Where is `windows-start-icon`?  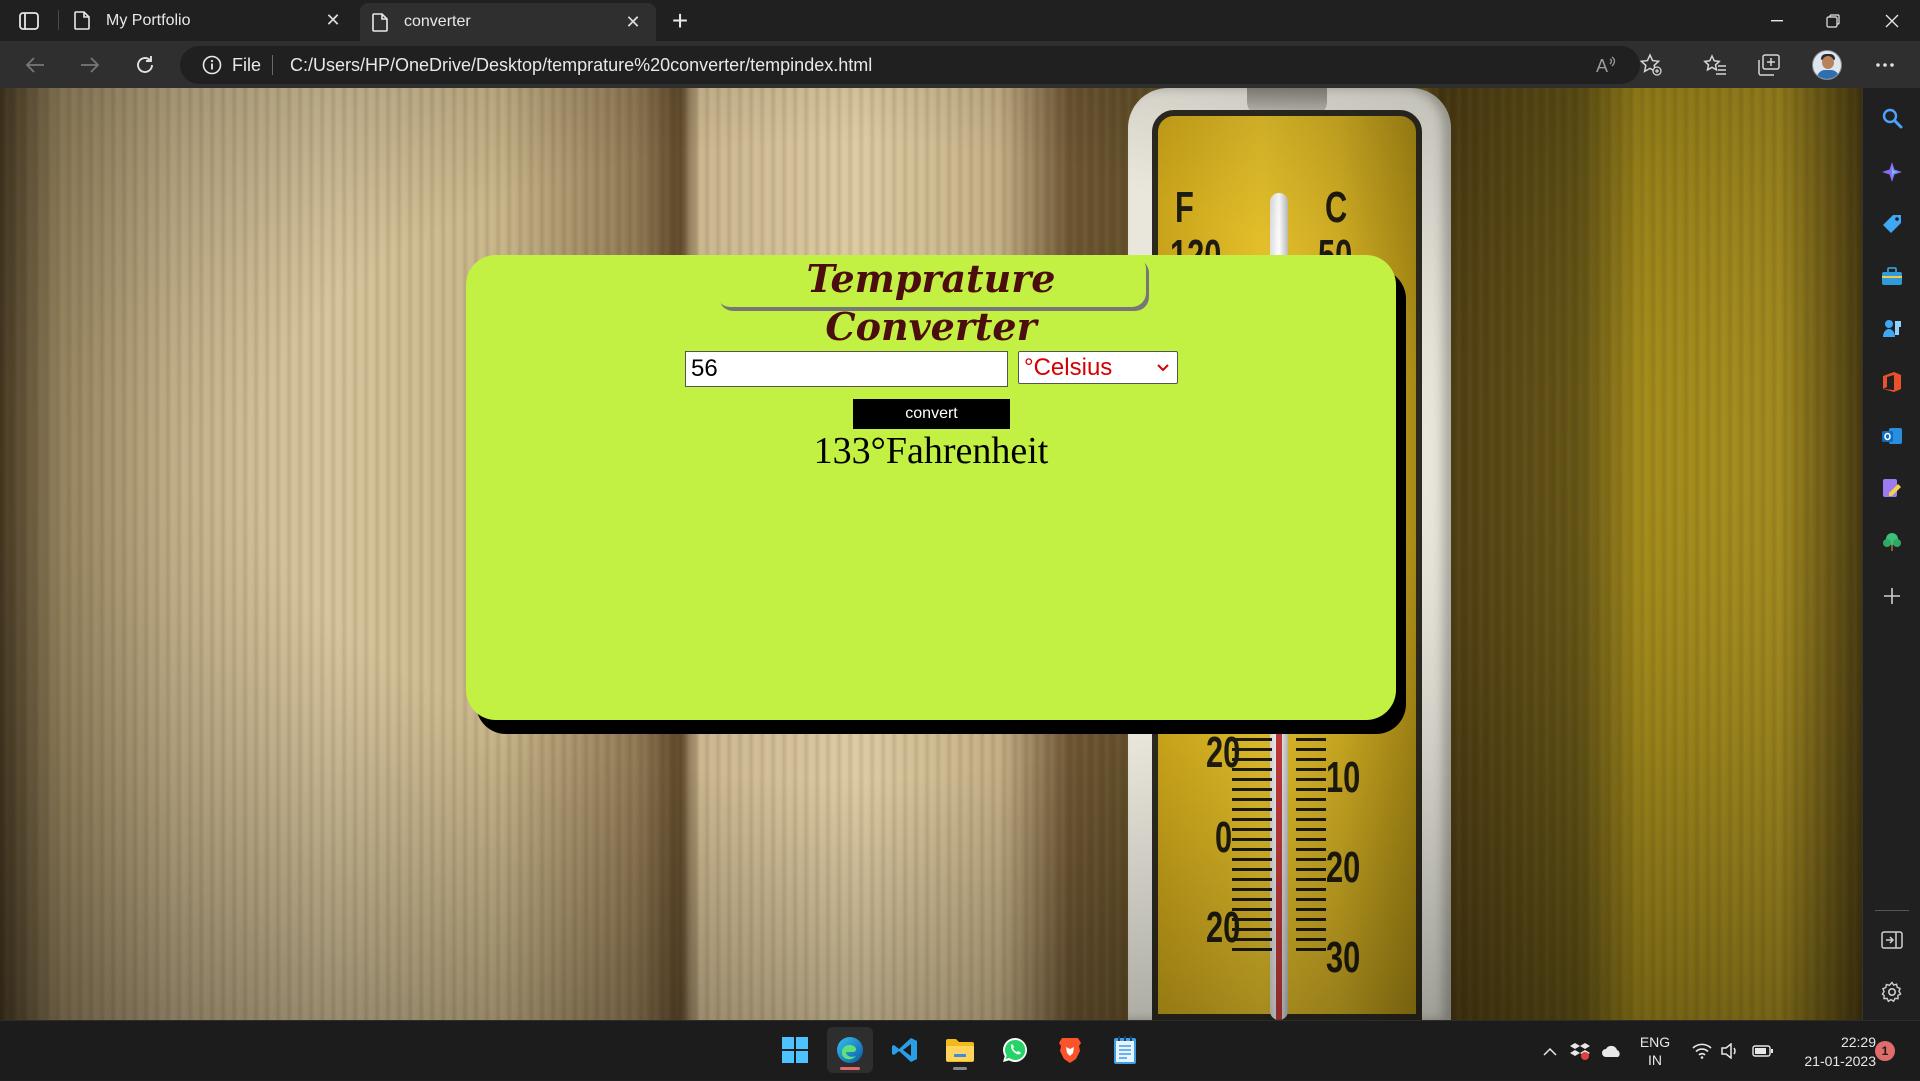
windows-start-icon is located at coordinates (795, 1050).